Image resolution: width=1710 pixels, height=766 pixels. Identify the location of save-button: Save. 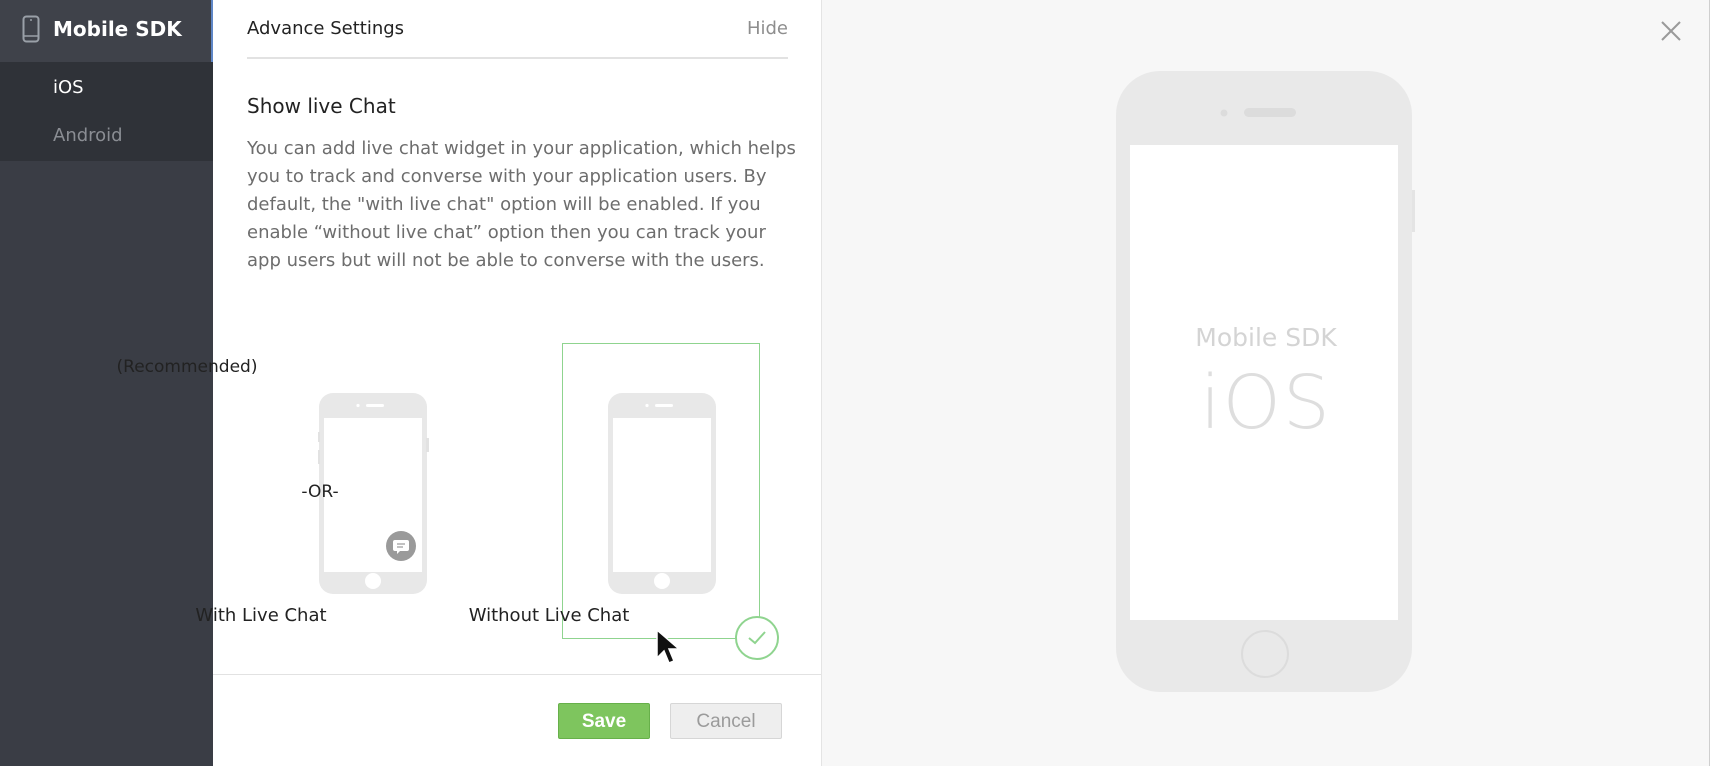
(604, 721).